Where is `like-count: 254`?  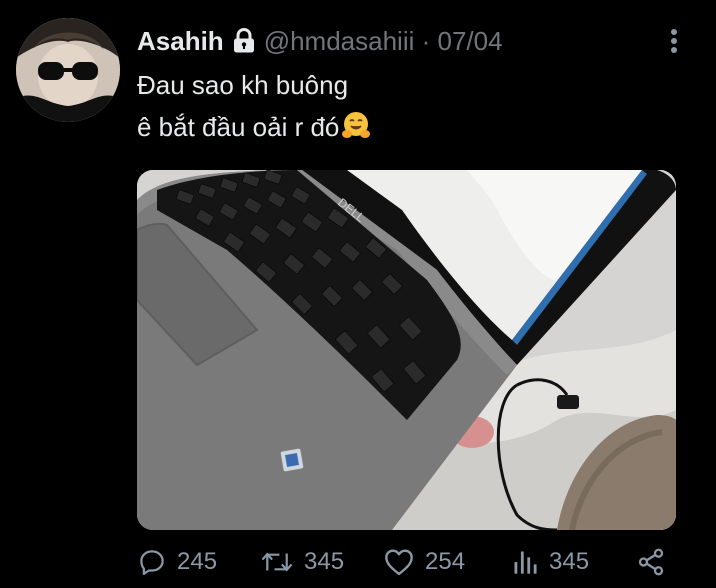
like-count: 254 is located at coordinates (445, 561).